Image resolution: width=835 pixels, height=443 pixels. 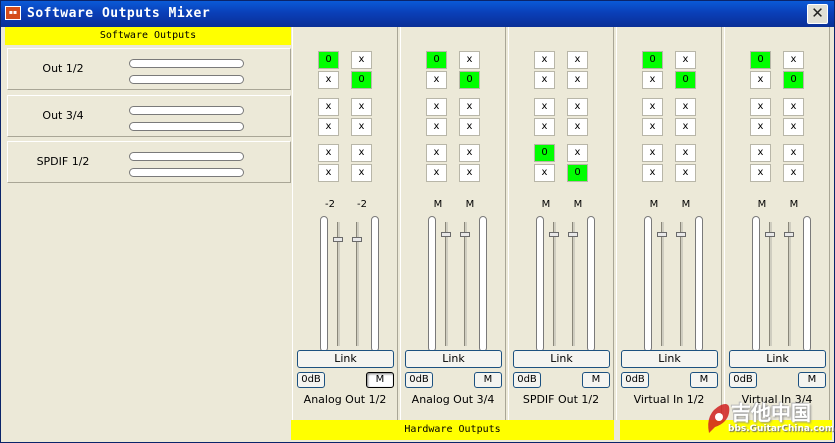 I want to click on close-button: ✕, so click(x=817, y=14).